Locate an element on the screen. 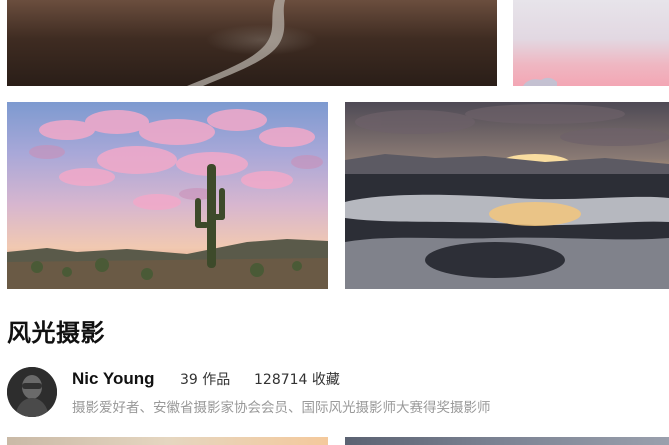 The height and width of the screenshot is (445, 669). pink-sky-photo is located at coordinates (591, 43).